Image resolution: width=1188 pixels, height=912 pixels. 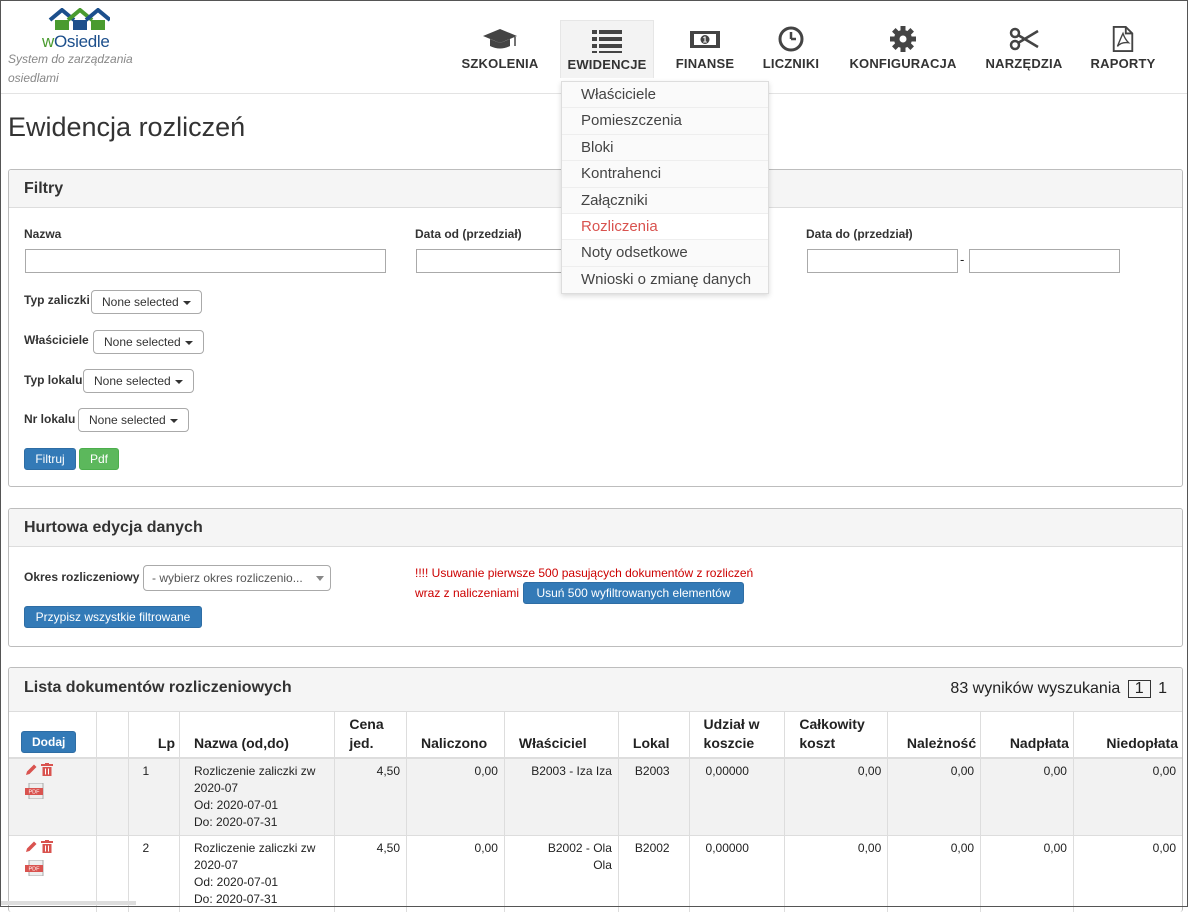 What do you see at coordinates (112, 797) in the screenshot?
I see `row-empty-cell` at bounding box center [112, 797].